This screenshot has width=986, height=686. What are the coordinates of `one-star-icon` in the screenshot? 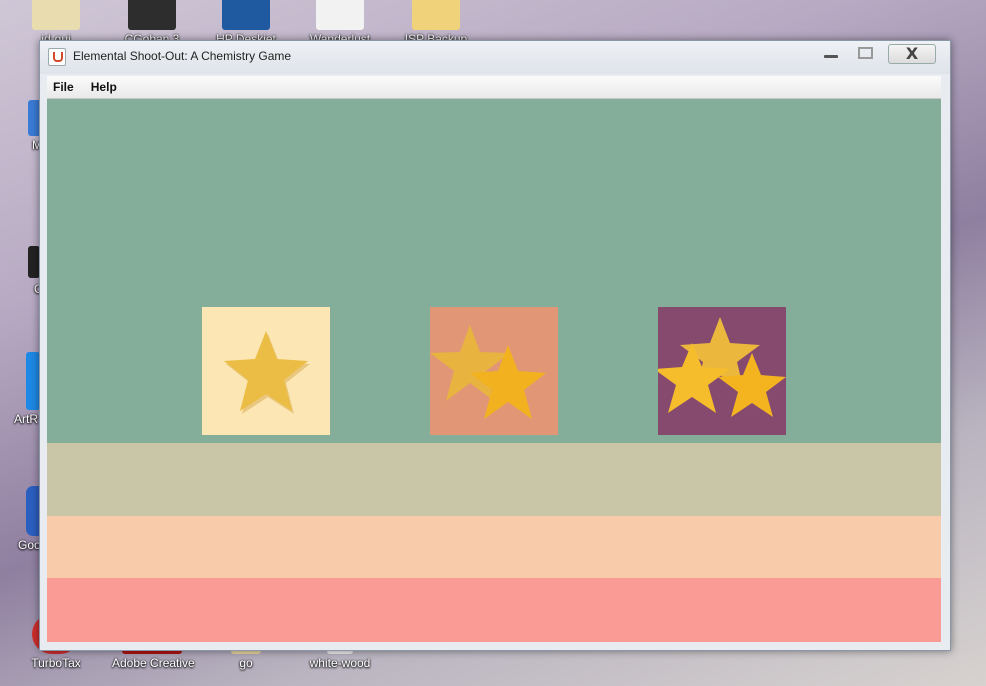 It's located at (267, 372).